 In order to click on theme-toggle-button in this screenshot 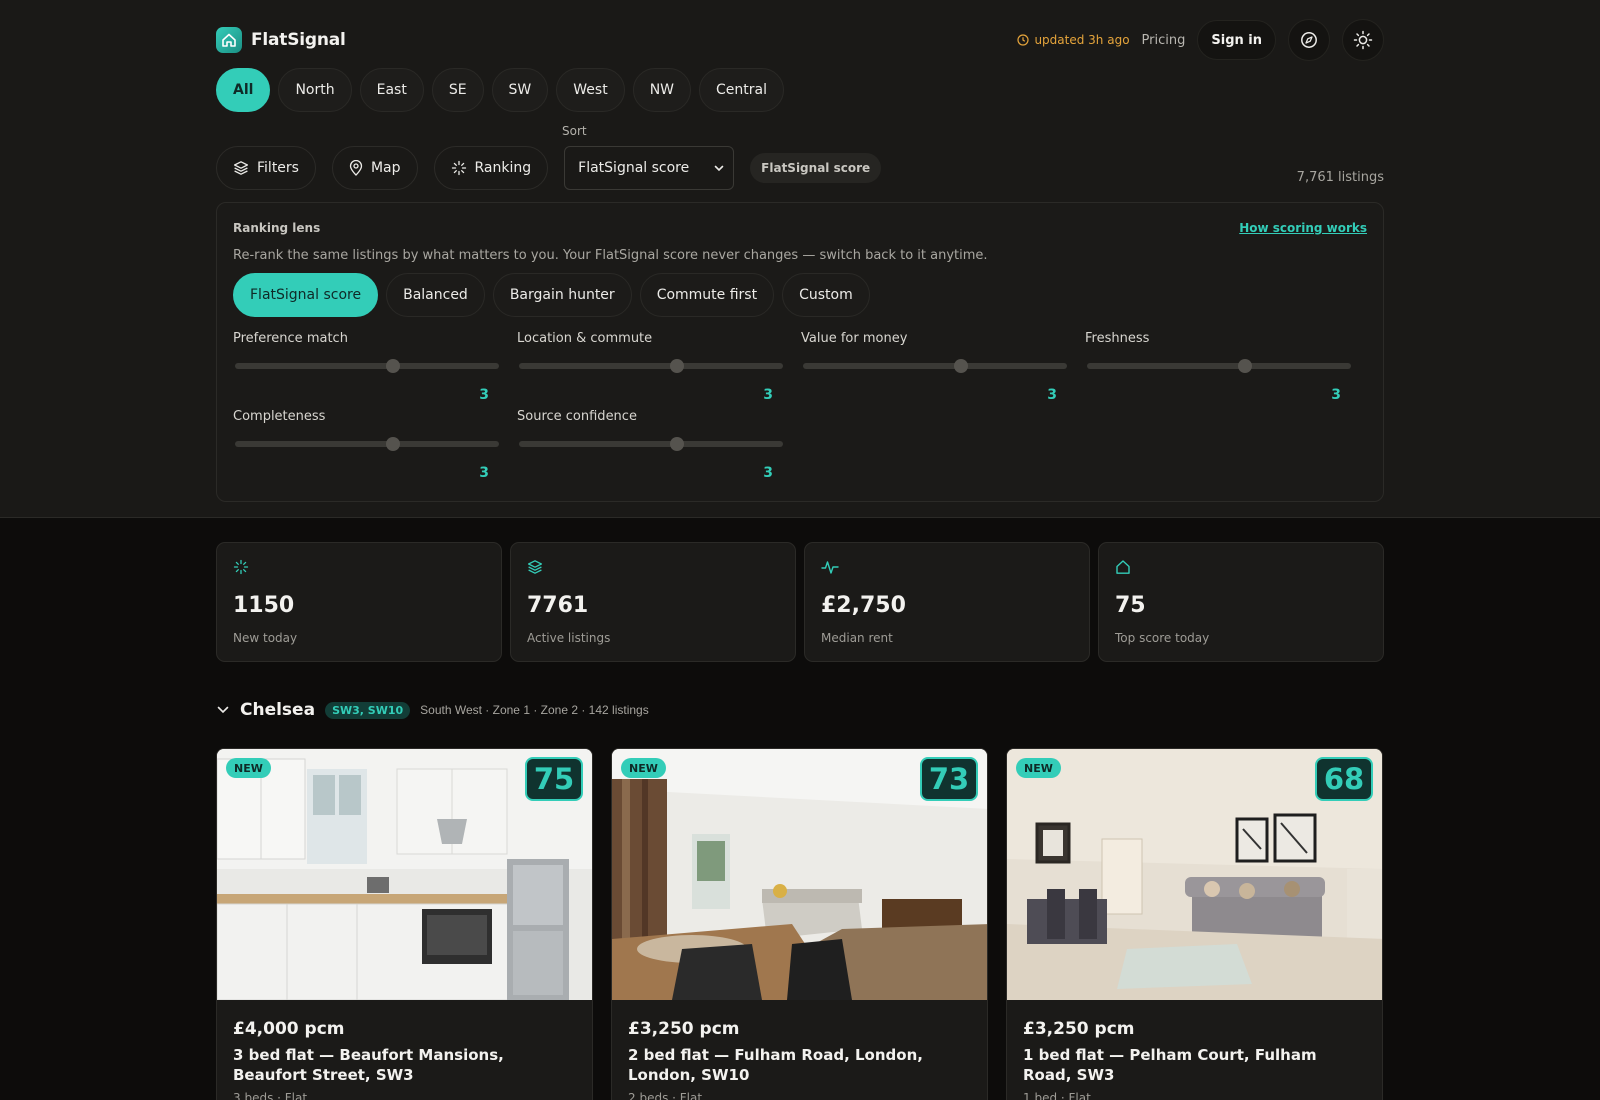, I will do `click(1363, 40)`.